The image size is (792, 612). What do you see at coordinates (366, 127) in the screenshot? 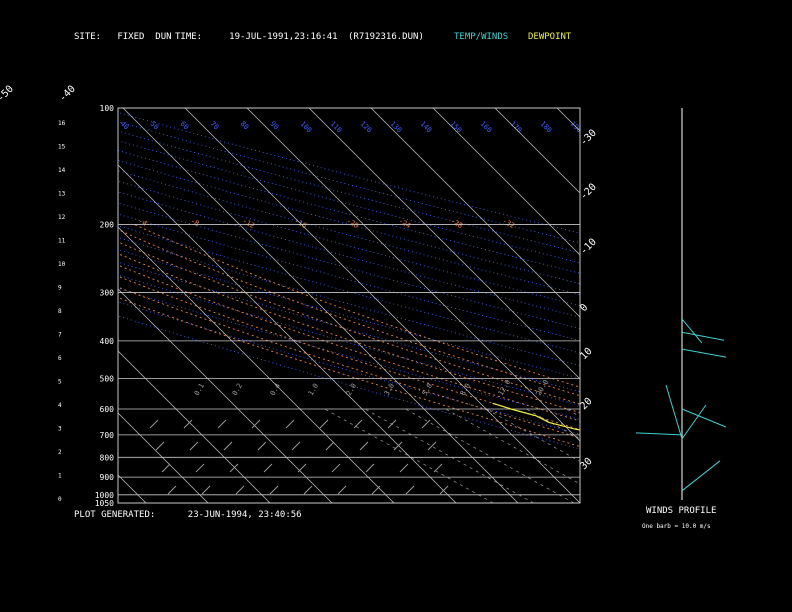
I see `dry-adiabat-label: 120` at bounding box center [366, 127].